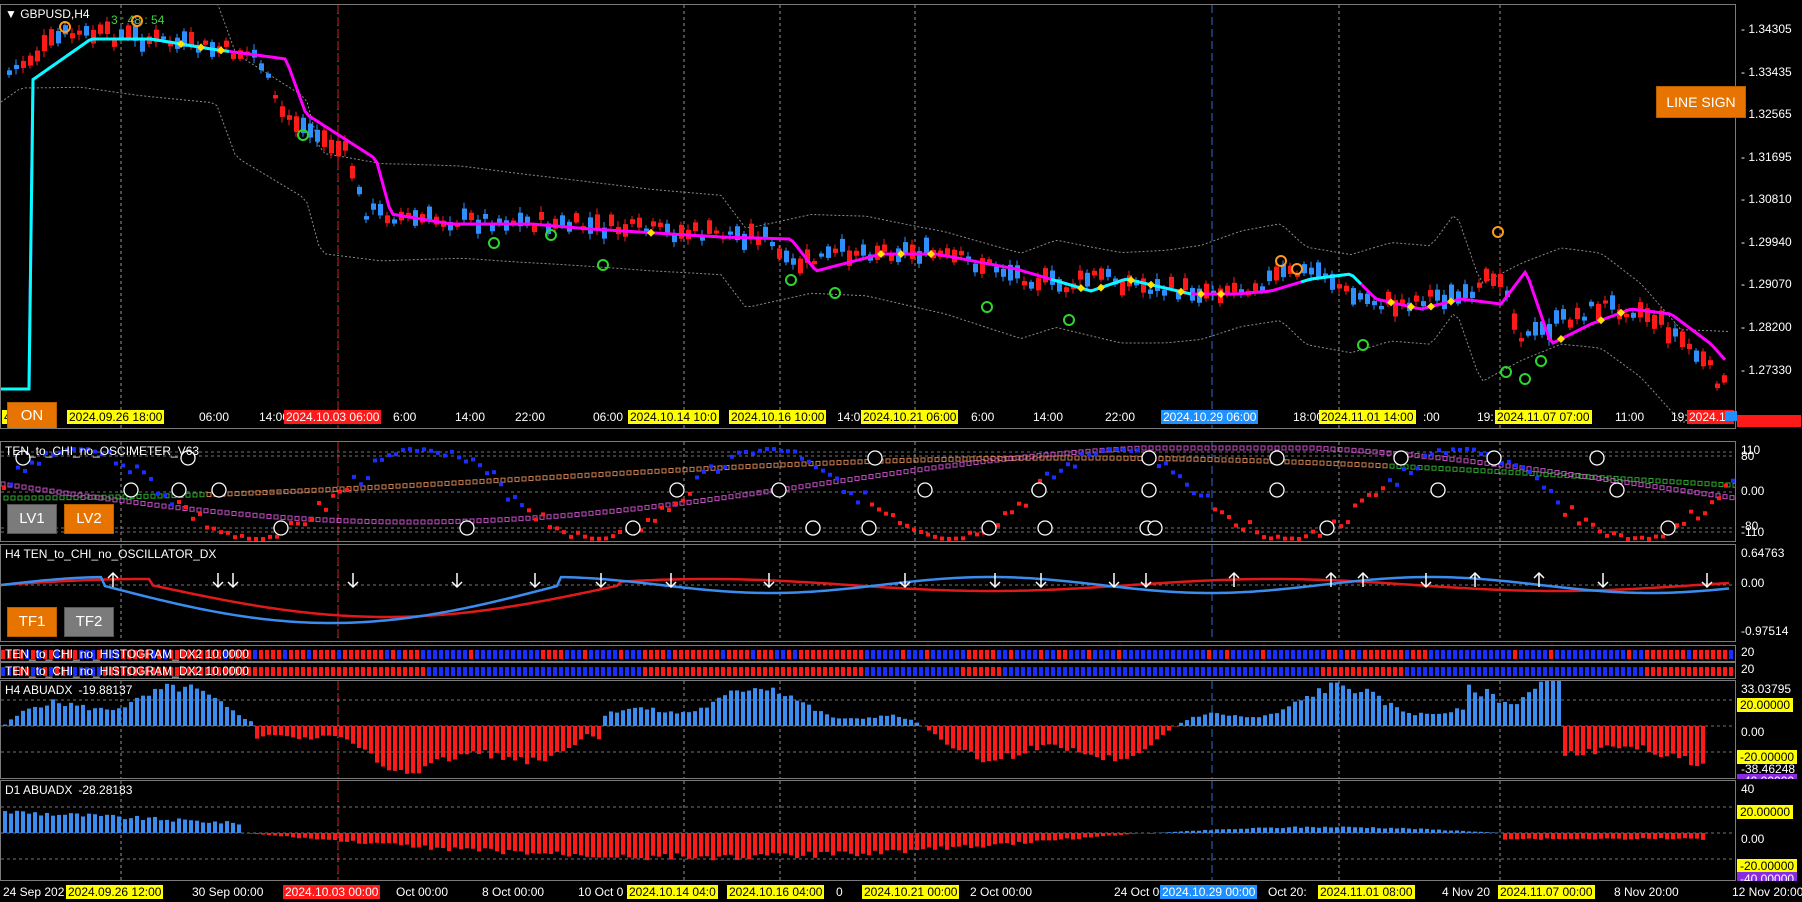 This screenshot has height=902, width=1802. What do you see at coordinates (868, 830) in the screenshot?
I see `d1-abuadx-pane: D1 ABUADX -28.28183` at bounding box center [868, 830].